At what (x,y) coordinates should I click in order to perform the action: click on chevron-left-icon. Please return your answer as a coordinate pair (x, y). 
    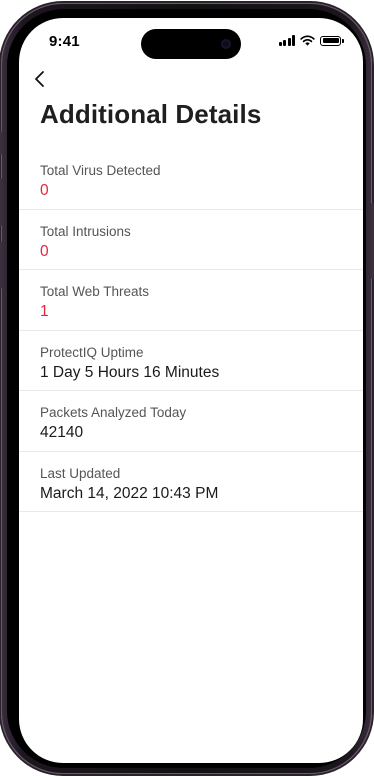
    Looking at the image, I should click on (39, 79).